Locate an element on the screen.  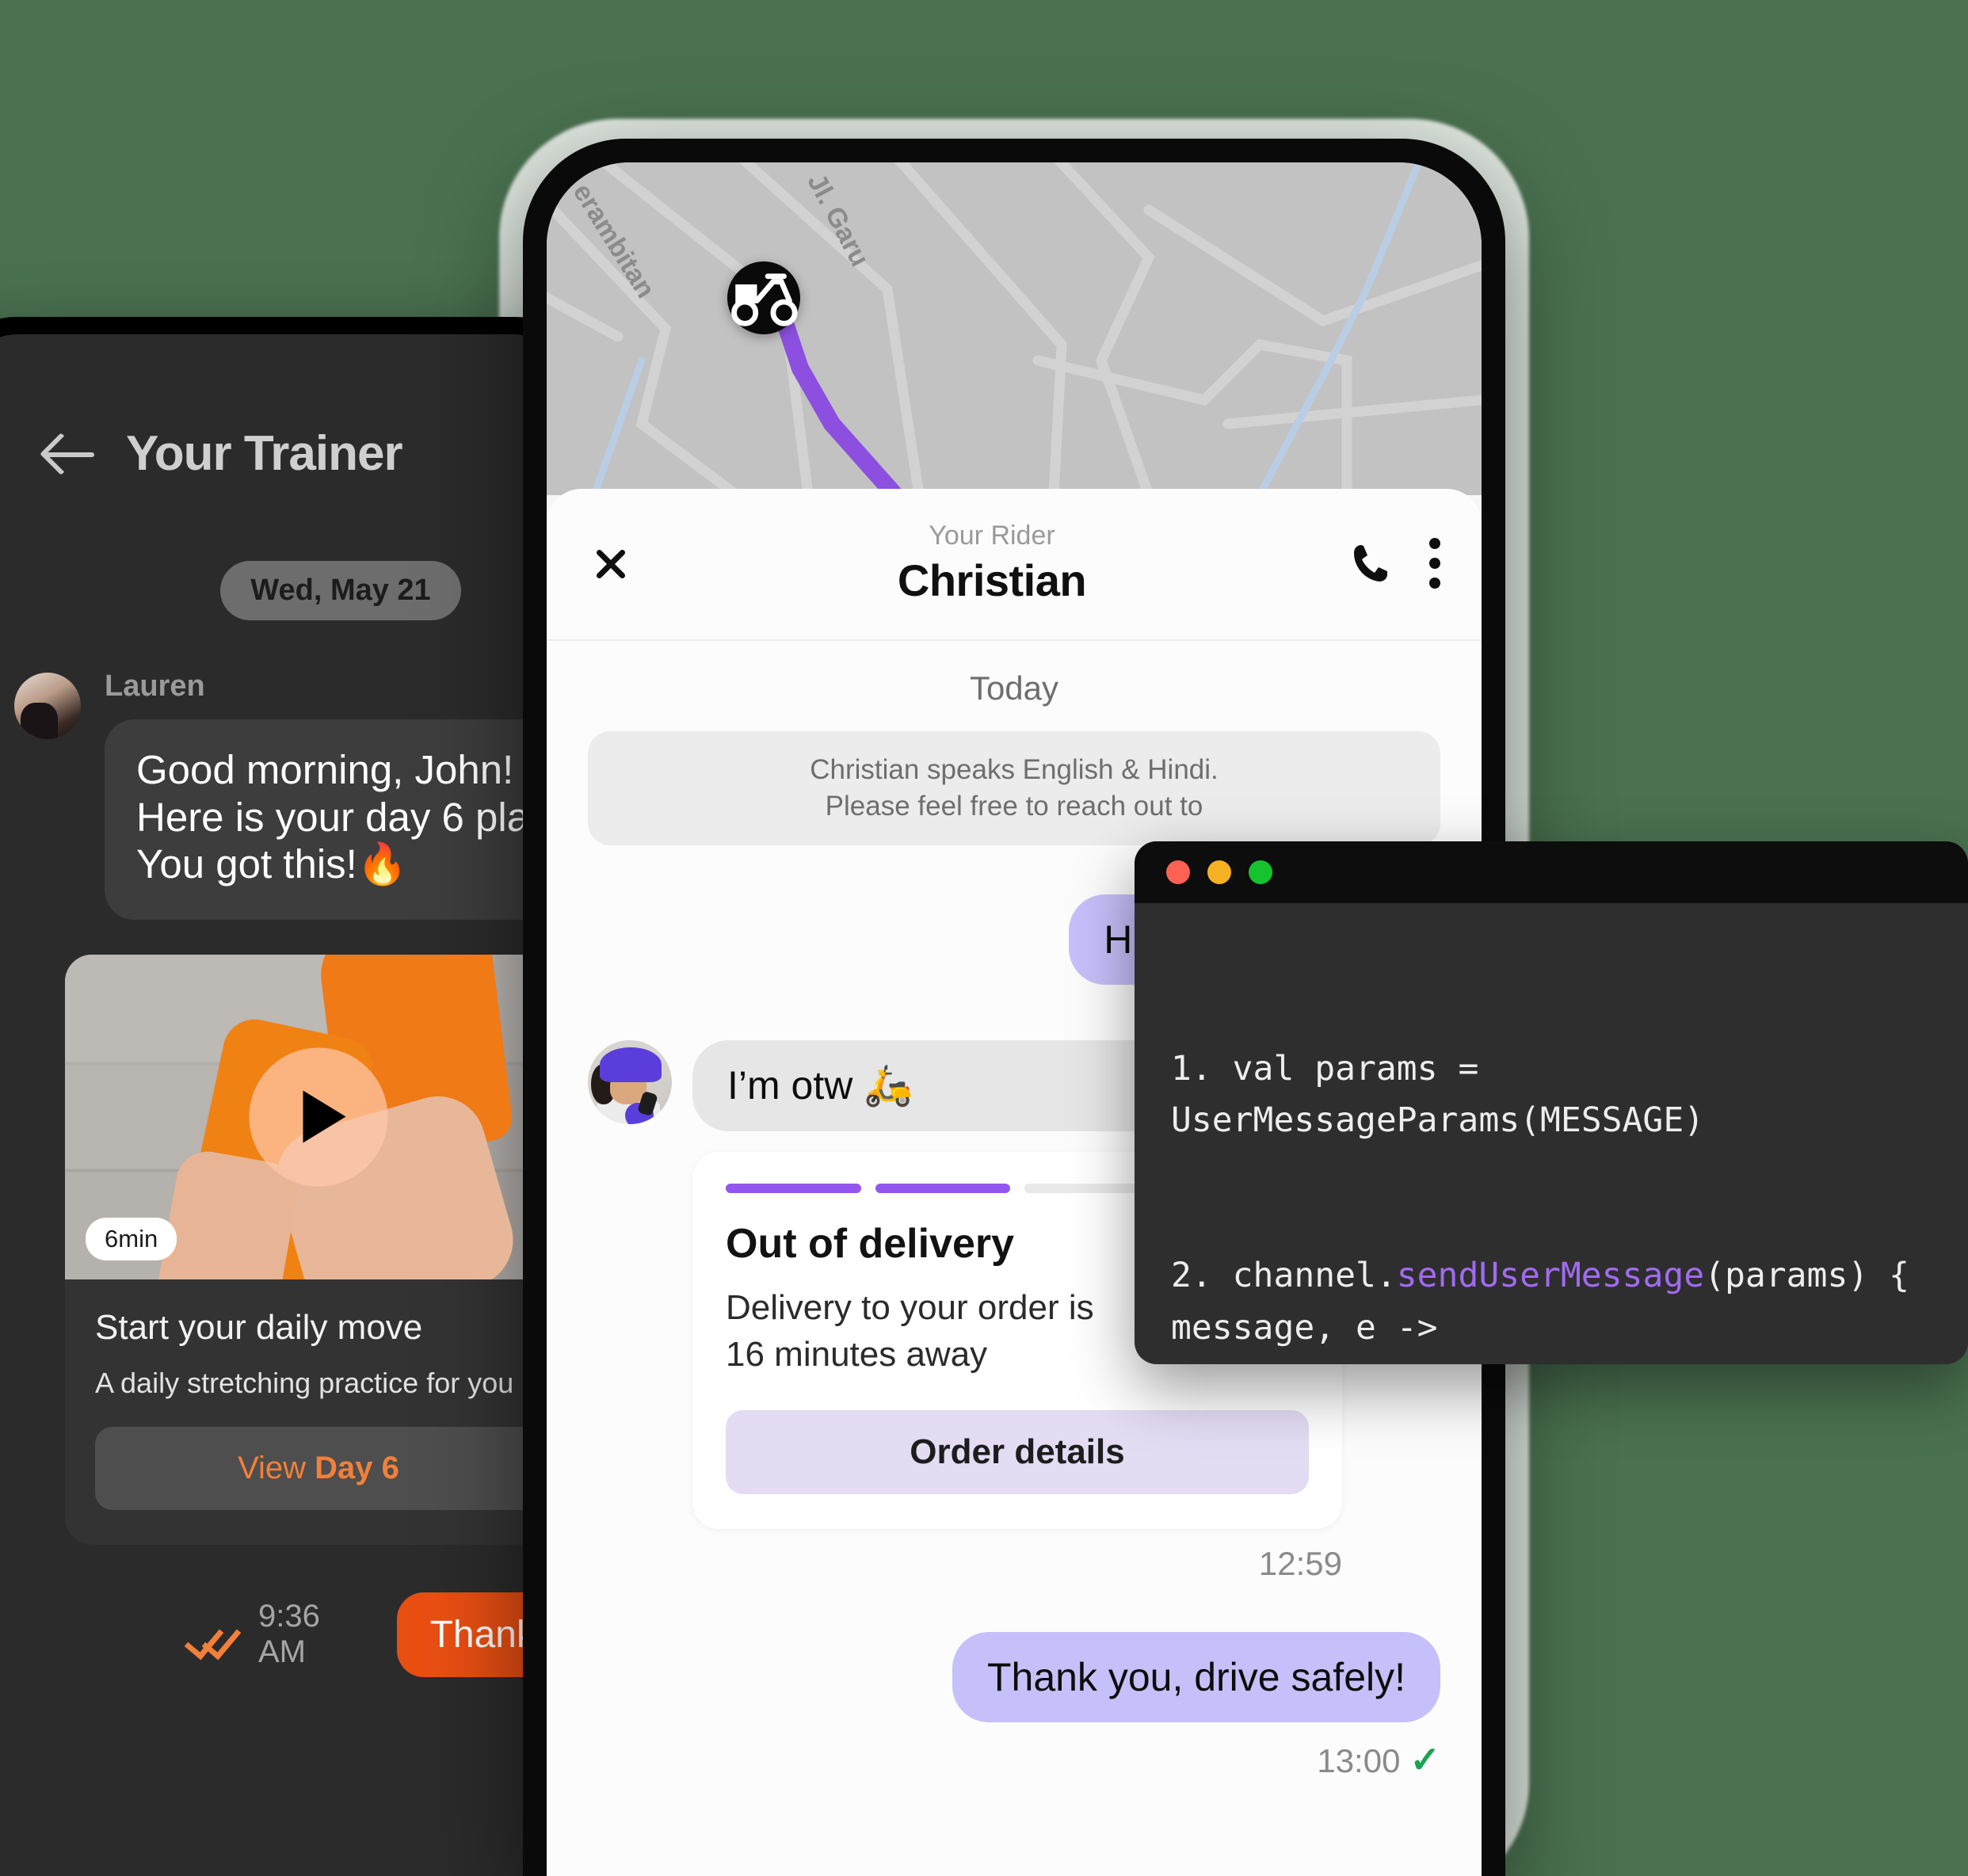
check-icon: ✓ is located at coordinates (1424, 1760).